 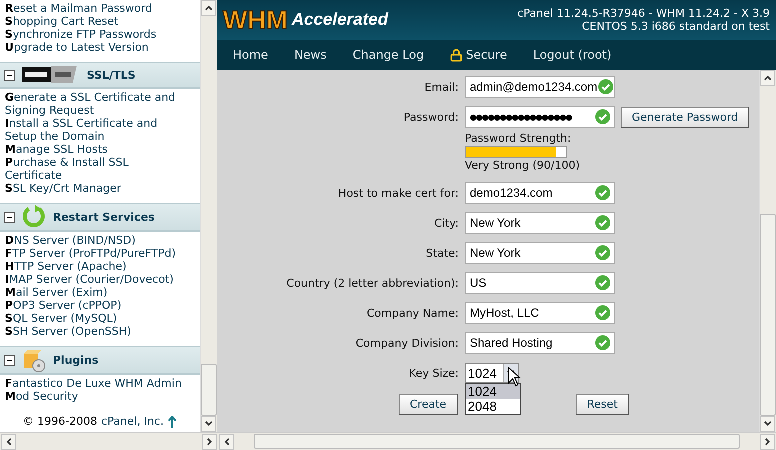 I want to click on copyright-text: © 1996-2008, so click(x=60, y=421).